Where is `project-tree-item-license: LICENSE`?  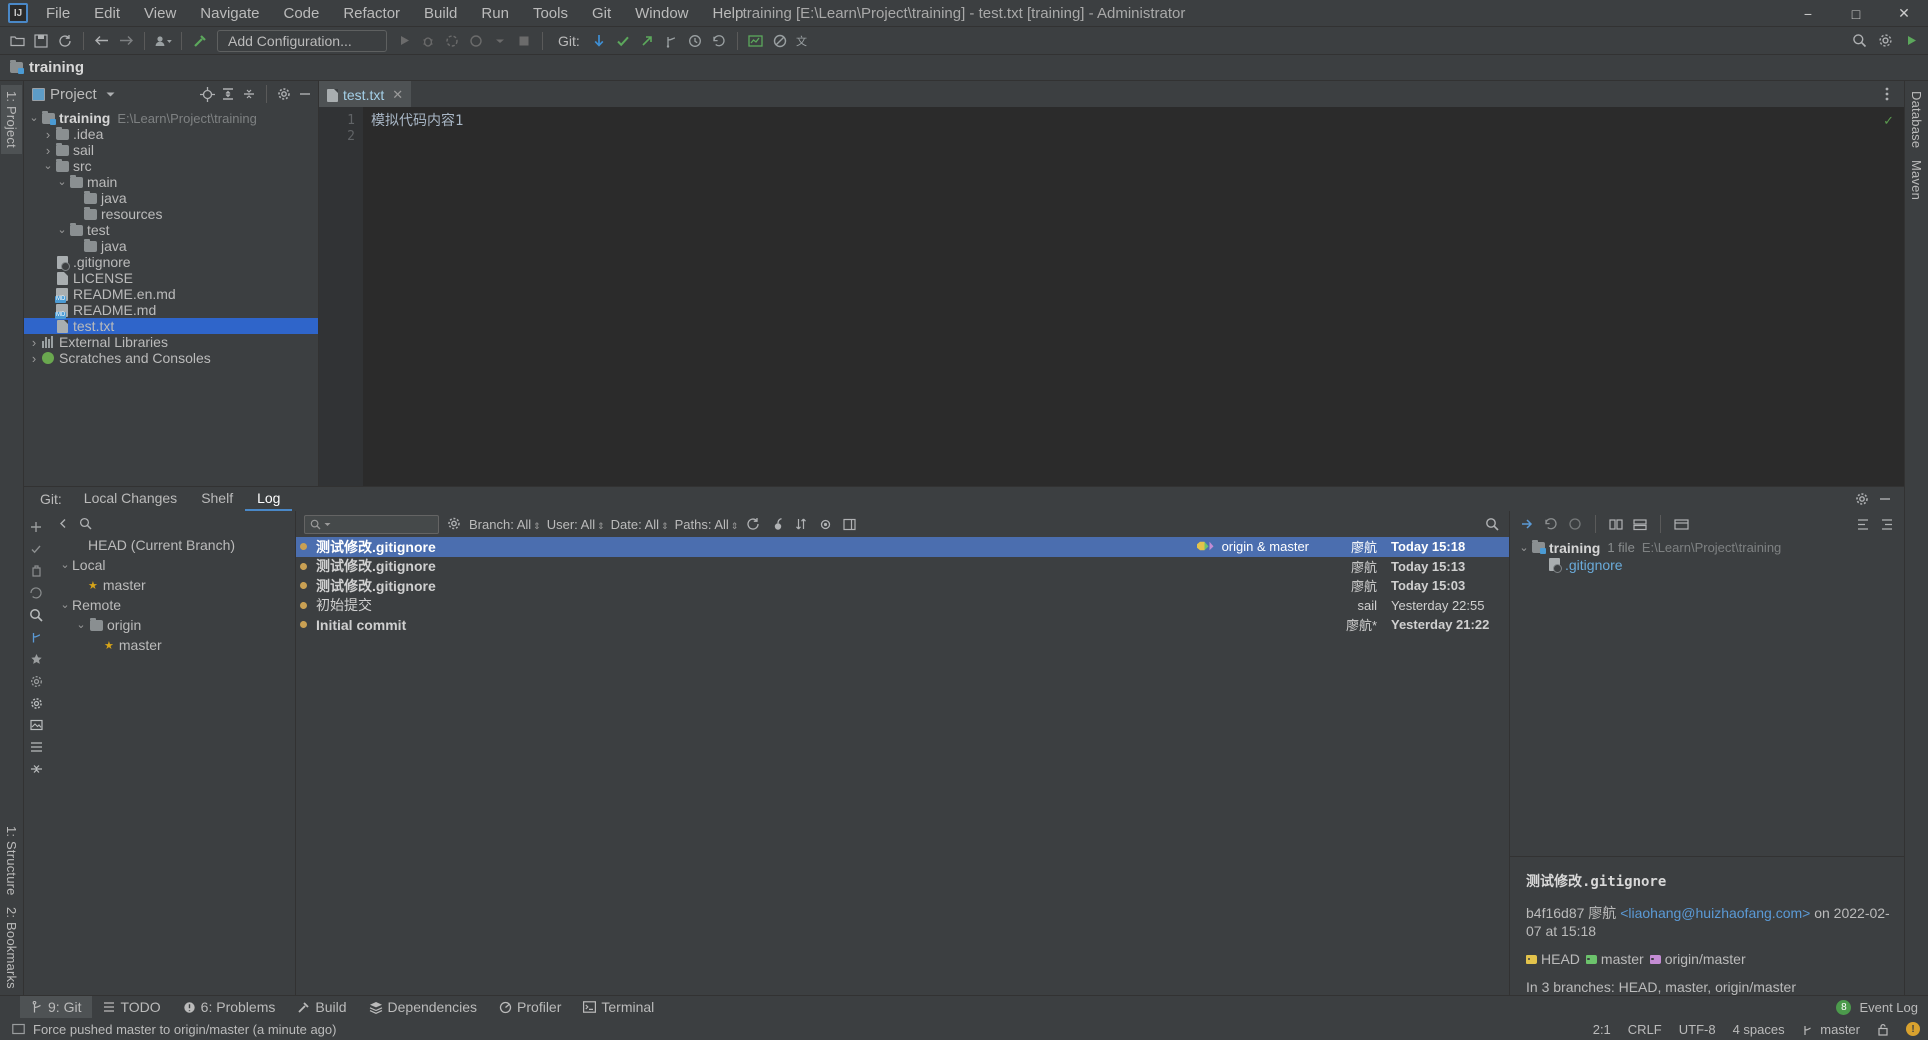 project-tree-item-license: LICENSE is located at coordinates (171, 278).